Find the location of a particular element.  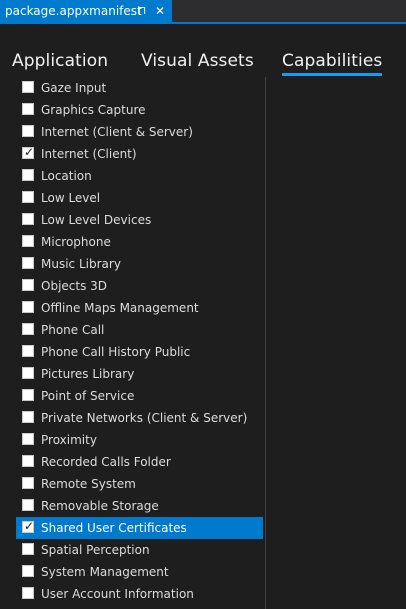

manifest-section-tabs: Application Visual Assets Capabilities is located at coordinates (203, 53).